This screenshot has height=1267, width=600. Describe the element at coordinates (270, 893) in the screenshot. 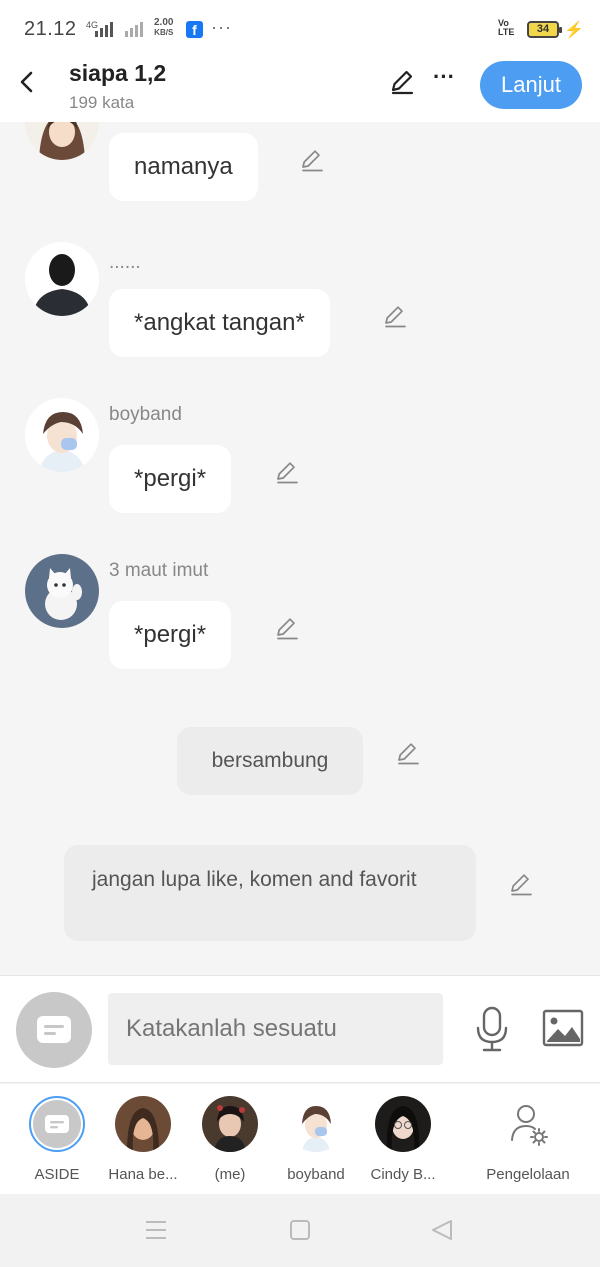

I see `narration-bubble: jangan lupa like, komen and favorit` at that location.